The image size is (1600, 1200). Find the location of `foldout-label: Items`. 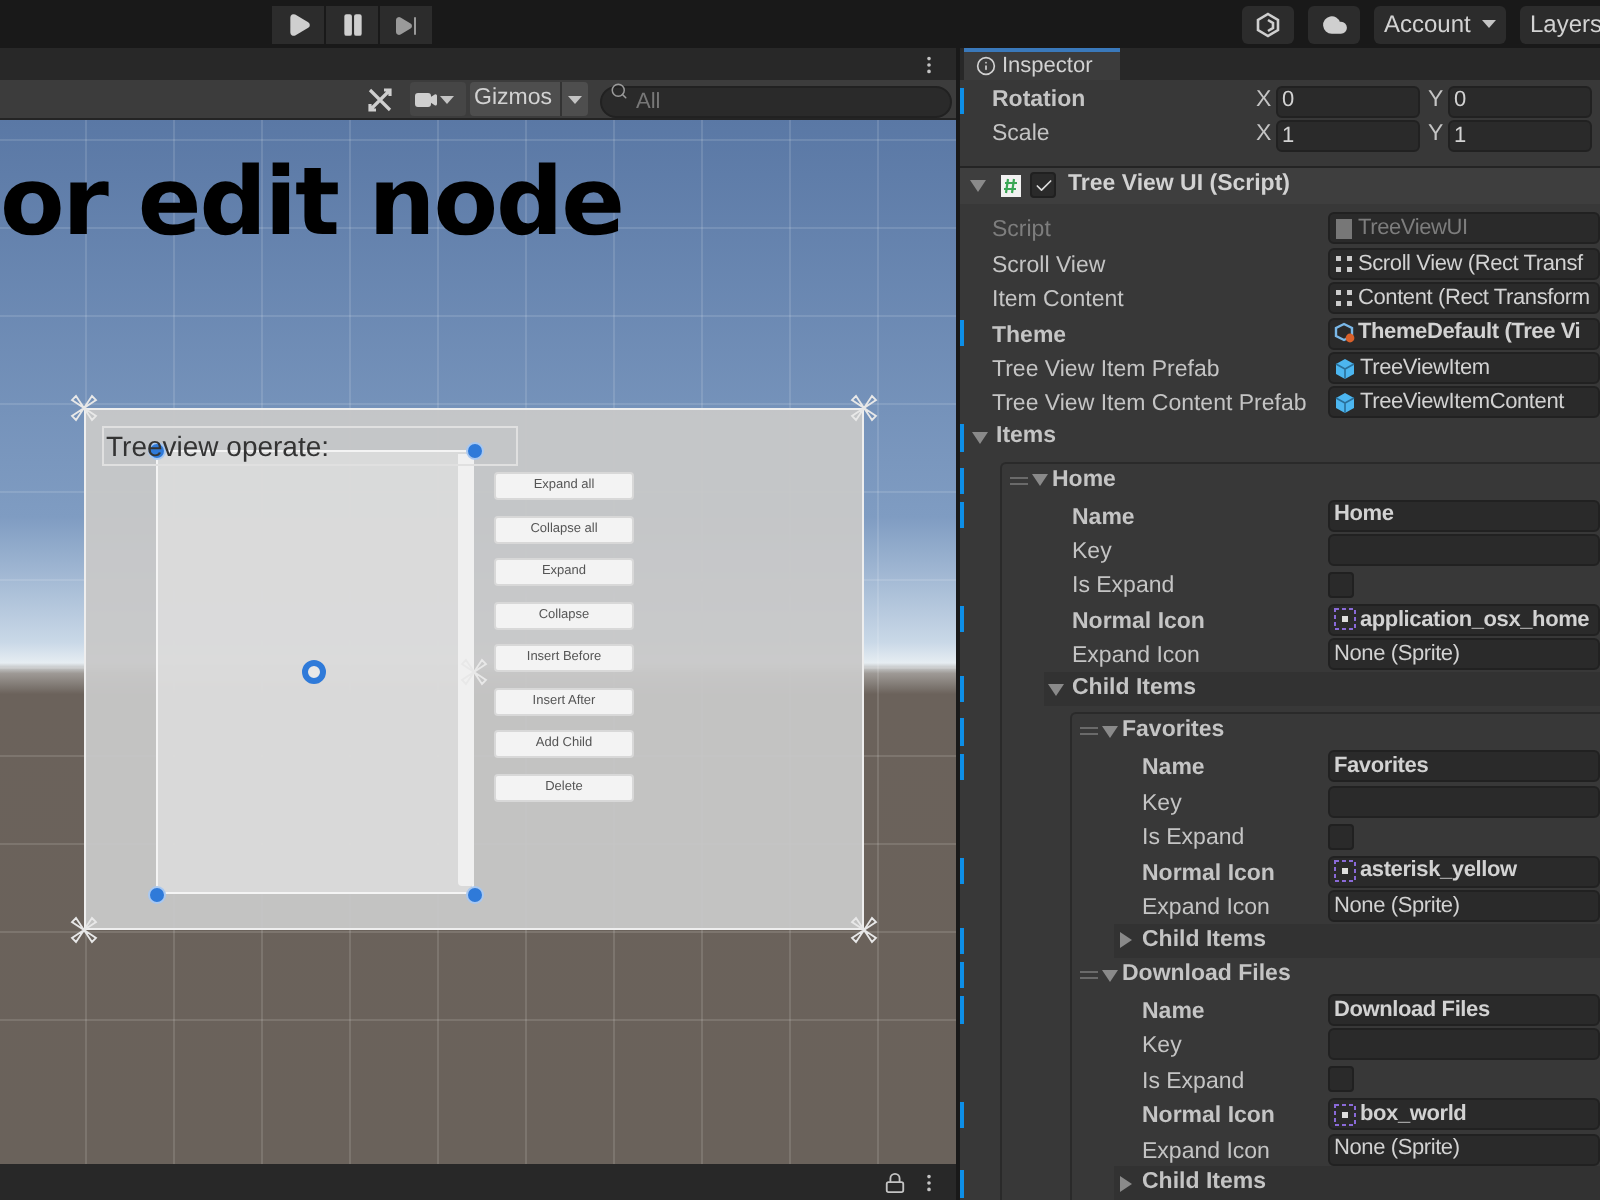

foldout-label: Items is located at coordinates (1026, 437).